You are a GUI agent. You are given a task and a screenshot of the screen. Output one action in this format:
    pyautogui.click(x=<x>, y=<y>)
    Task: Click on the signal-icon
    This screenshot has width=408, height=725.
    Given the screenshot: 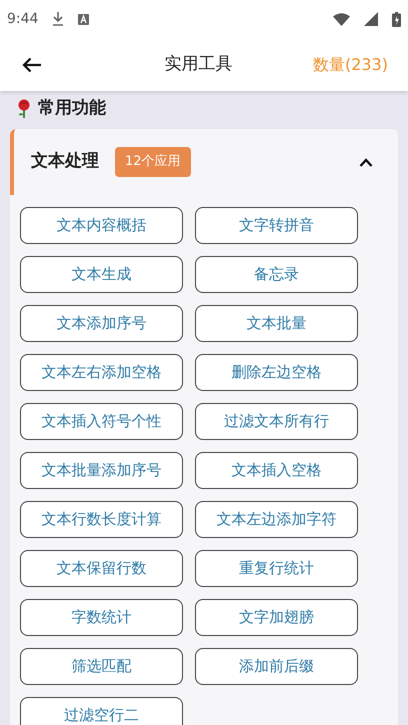 What is the action you would take?
    pyautogui.click(x=371, y=19)
    